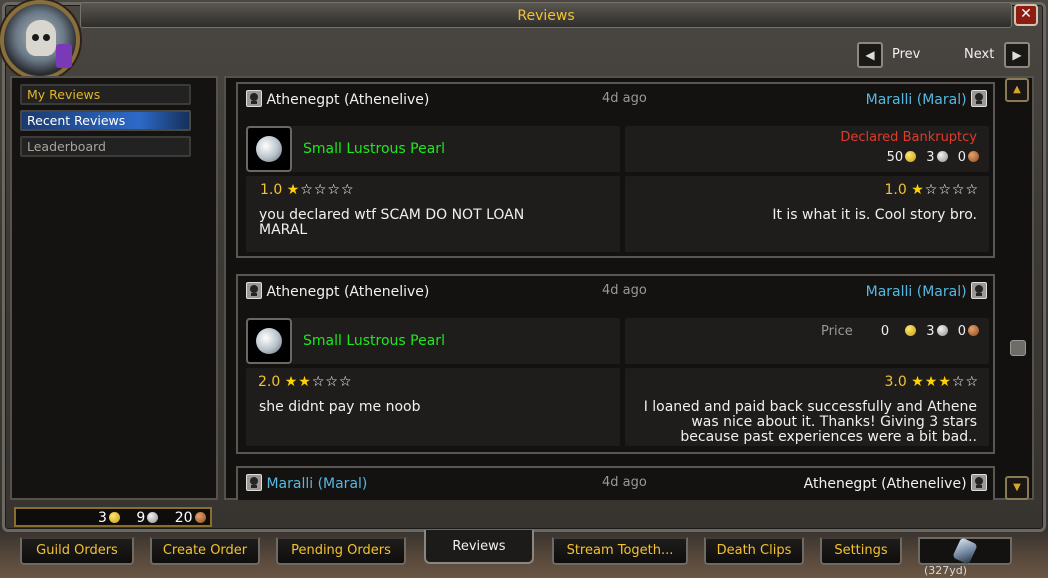 Image resolution: width=1048 pixels, height=578 pixels. Describe the element at coordinates (1018, 348) in the screenshot. I see `scrollbar-thumb` at that location.